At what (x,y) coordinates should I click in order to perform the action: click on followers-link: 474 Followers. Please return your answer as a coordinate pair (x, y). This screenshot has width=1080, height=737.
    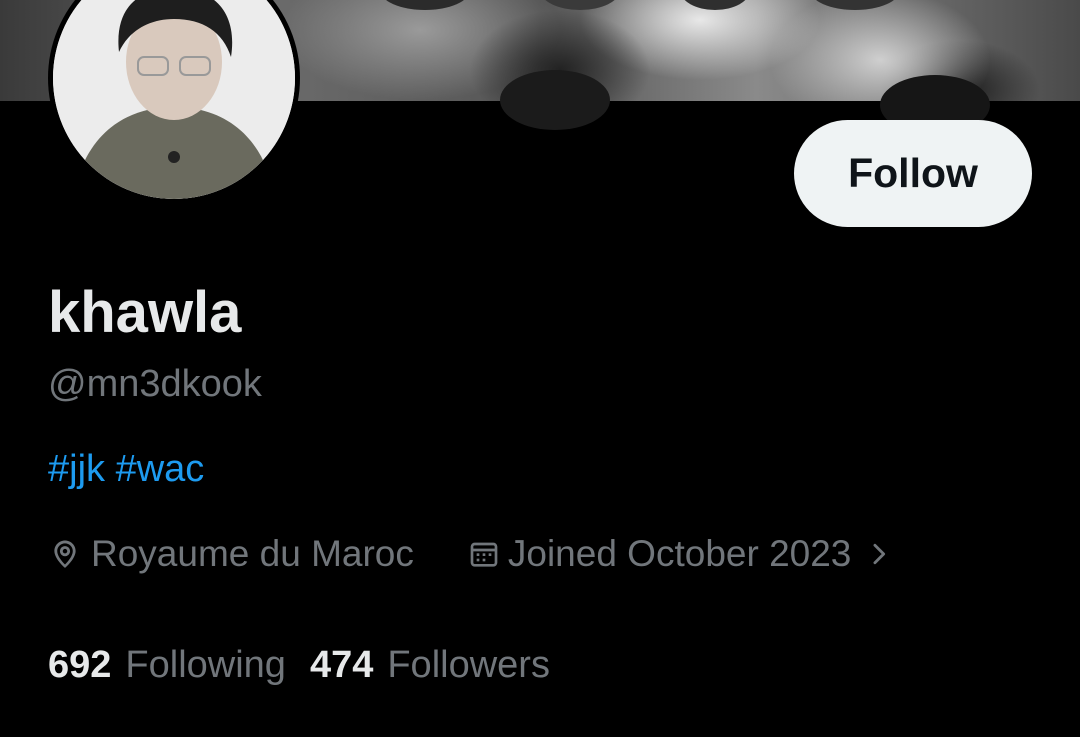
    Looking at the image, I should click on (430, 665).